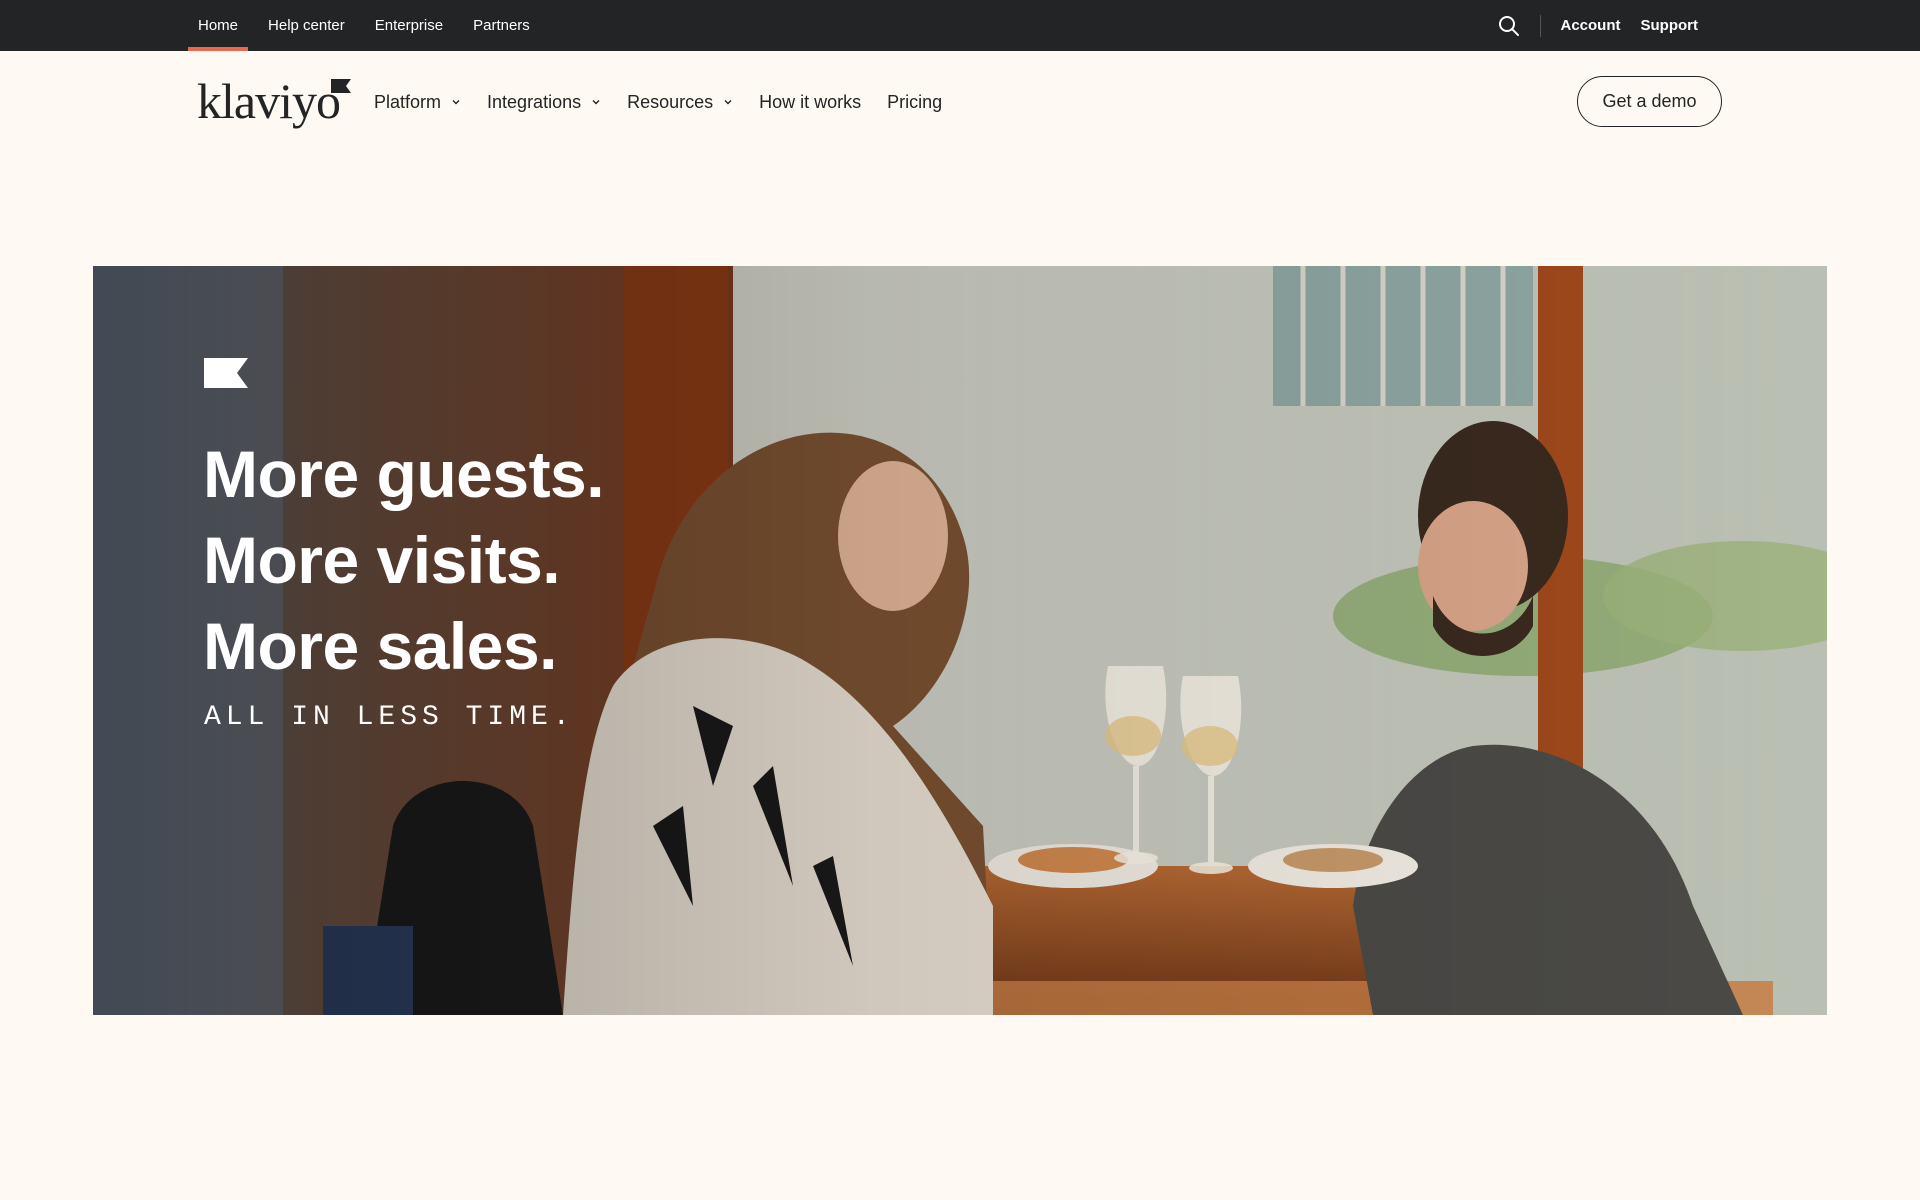 The image size is (1920, 1200). I want to click on nav-item-label: Pricing, so click(915, 101).